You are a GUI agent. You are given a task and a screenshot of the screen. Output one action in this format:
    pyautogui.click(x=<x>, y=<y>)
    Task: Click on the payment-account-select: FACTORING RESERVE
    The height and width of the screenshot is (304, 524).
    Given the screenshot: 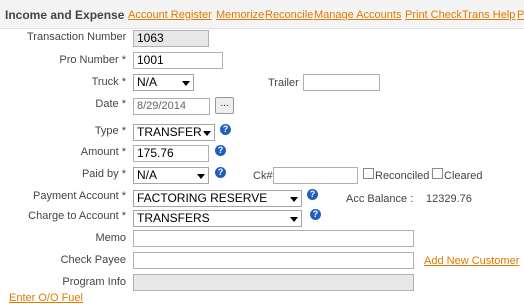 What is the action you would take?
    pyautogui.click(x=217, y=198)
    